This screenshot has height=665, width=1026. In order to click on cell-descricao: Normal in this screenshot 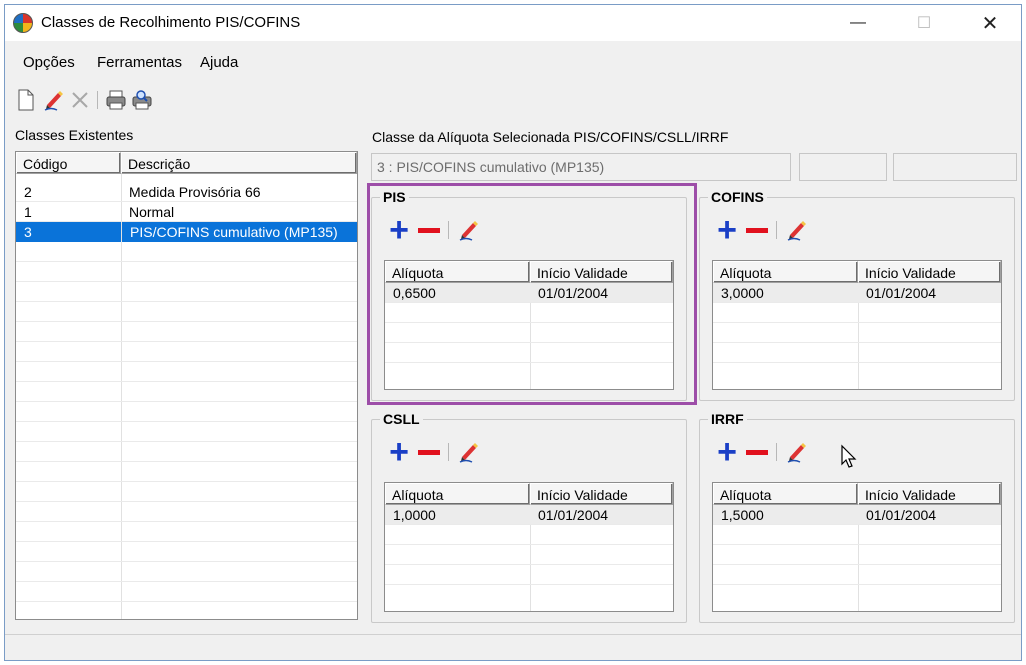, I will do `click(152, 212)`.